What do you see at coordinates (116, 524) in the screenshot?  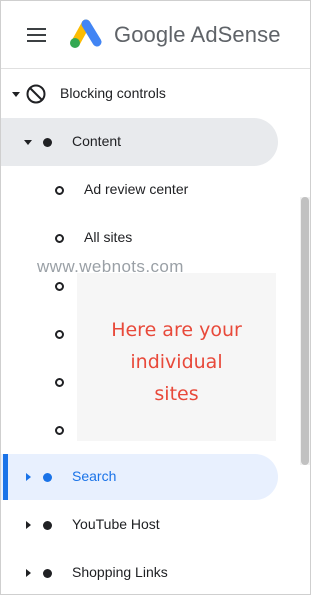 I see `nav-label: YouTube Host` at bounding box center [116, 524].